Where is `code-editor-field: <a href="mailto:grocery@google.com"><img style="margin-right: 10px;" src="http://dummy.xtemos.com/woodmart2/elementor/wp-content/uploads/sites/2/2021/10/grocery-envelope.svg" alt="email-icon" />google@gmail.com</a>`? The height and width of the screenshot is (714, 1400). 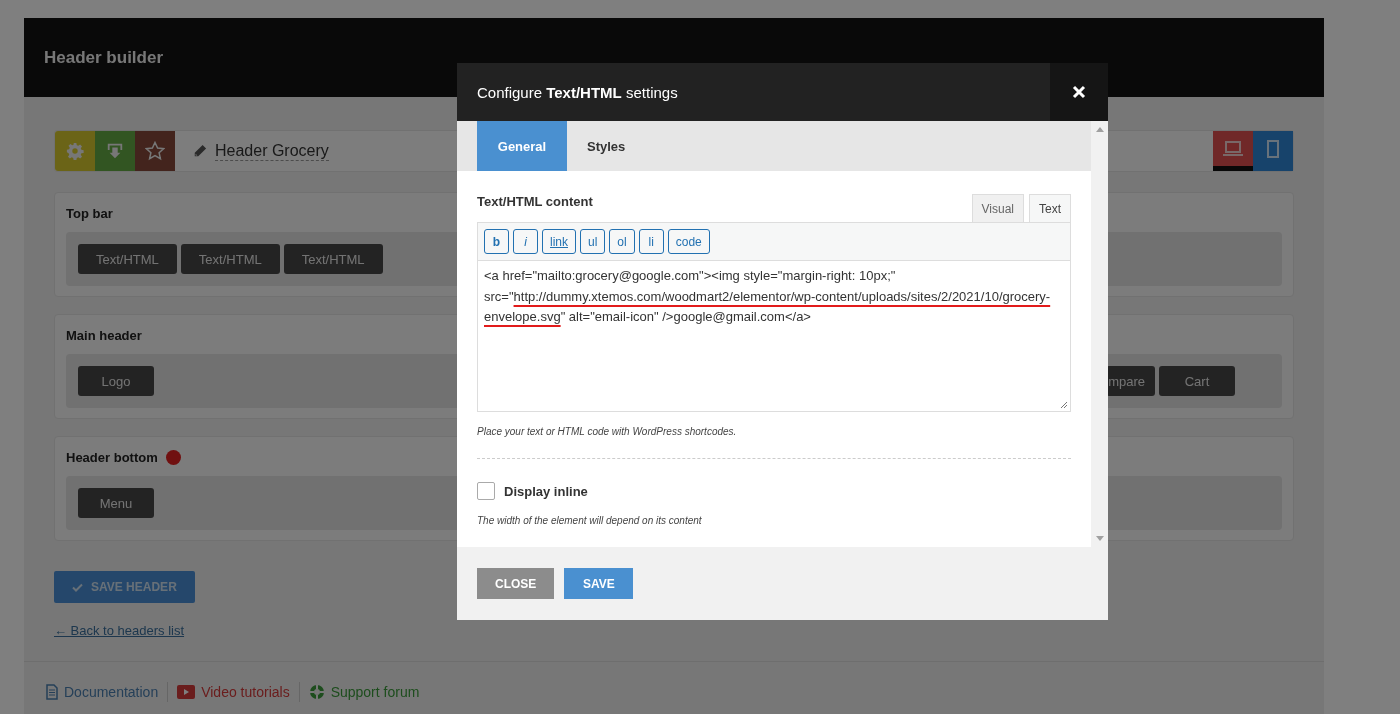 code-editor-field: <a href="mailto:grocery@google.com"><img style="margin-right: 10px;" src="http://dummy.xtemos.com/woodmart2/elementor/wp-content/uploads/sites/2/2021/10/grocery-envelope.svg" alt="email-icon" />google@gmail.com</a> is located at coordinates (774, 336).